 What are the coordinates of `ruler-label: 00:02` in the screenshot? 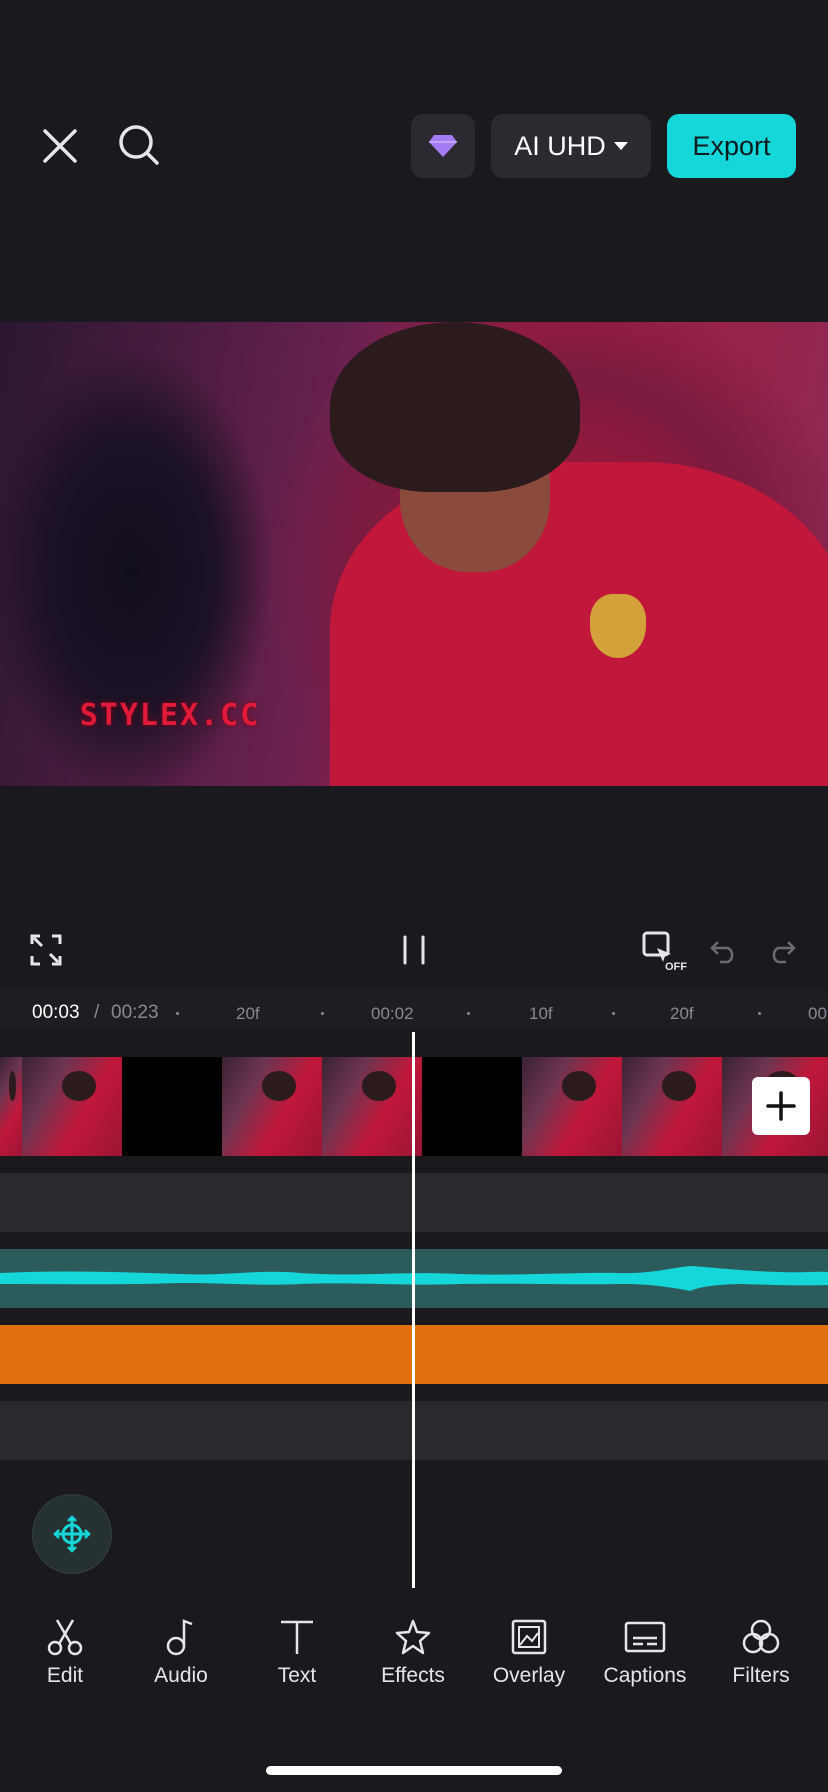 It's located at (392, 1013).